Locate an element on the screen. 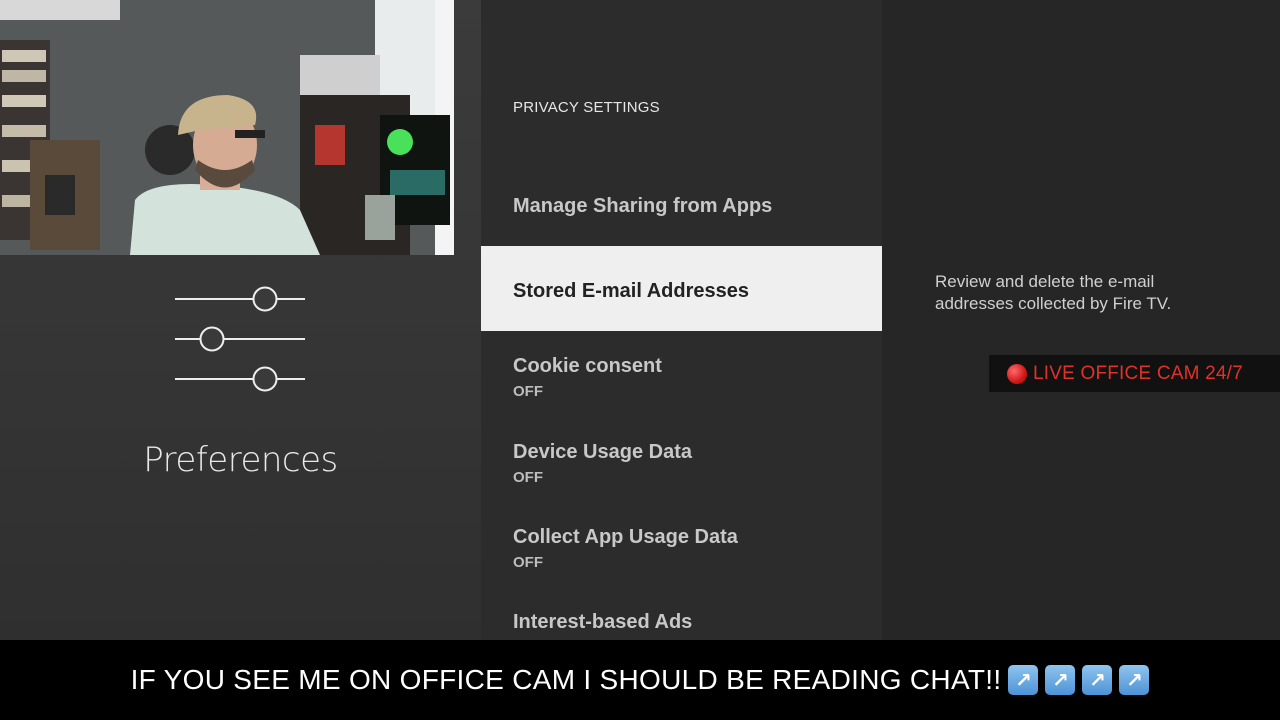  menu-item-label: Manage Sharing from Apps is located at coordinates (643, 206).